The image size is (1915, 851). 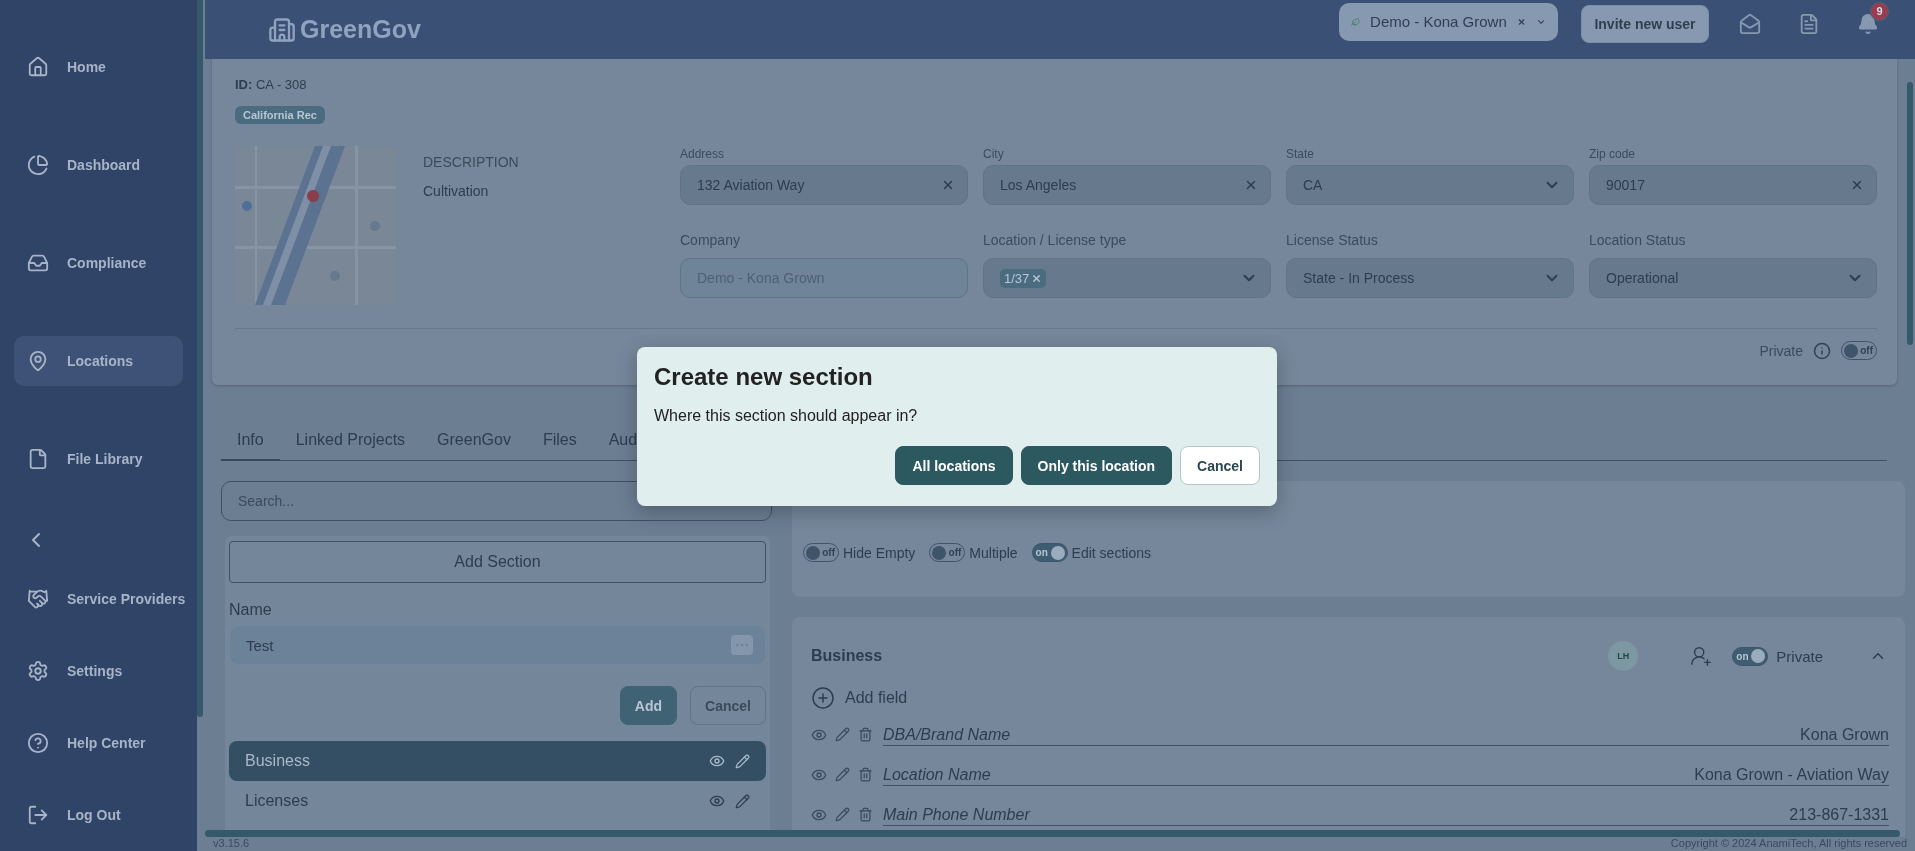 What do you see at coordinates (1430, 278) in the screenshot?
I see `select-field: State - In Process` at bounding box center [1430, 278].